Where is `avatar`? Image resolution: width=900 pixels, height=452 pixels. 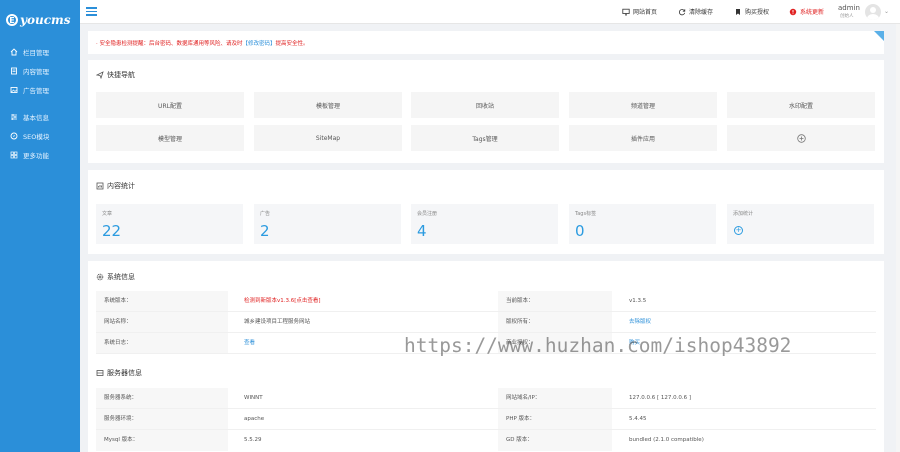 avatar is located at coordinates (873, 12).